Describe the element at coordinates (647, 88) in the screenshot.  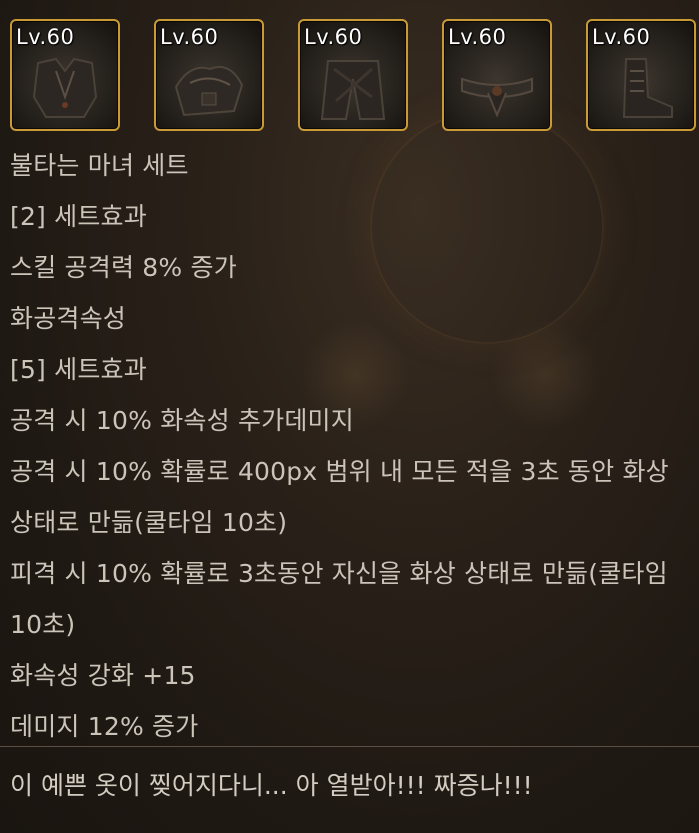
I see `armor-shoes-icon` at that location.